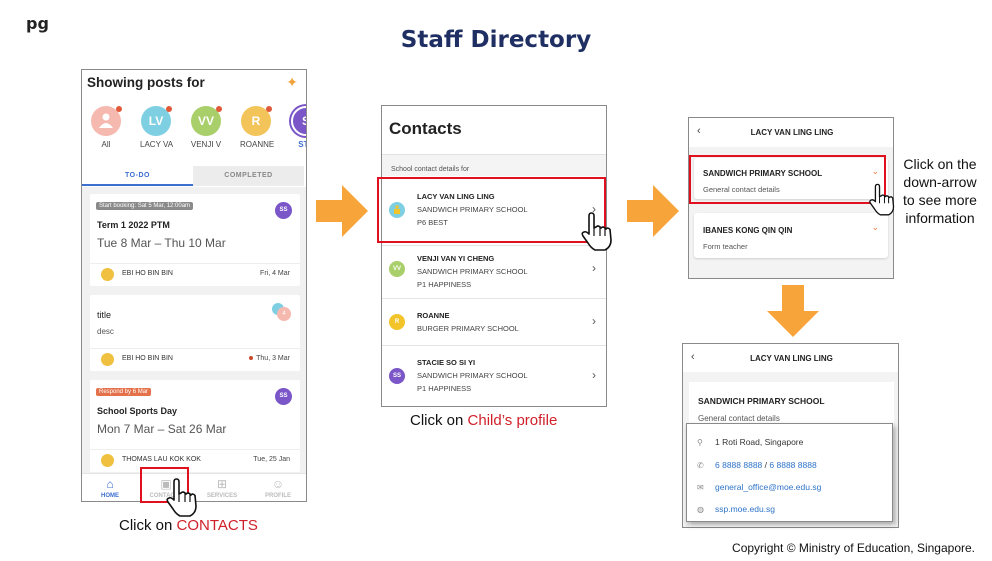  I want to click on group-icon, so click(106, 121).